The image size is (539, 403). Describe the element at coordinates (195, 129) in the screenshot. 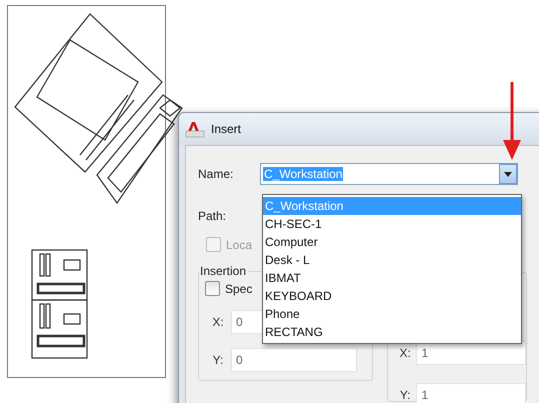

I see `app-logo-icon` at that location.